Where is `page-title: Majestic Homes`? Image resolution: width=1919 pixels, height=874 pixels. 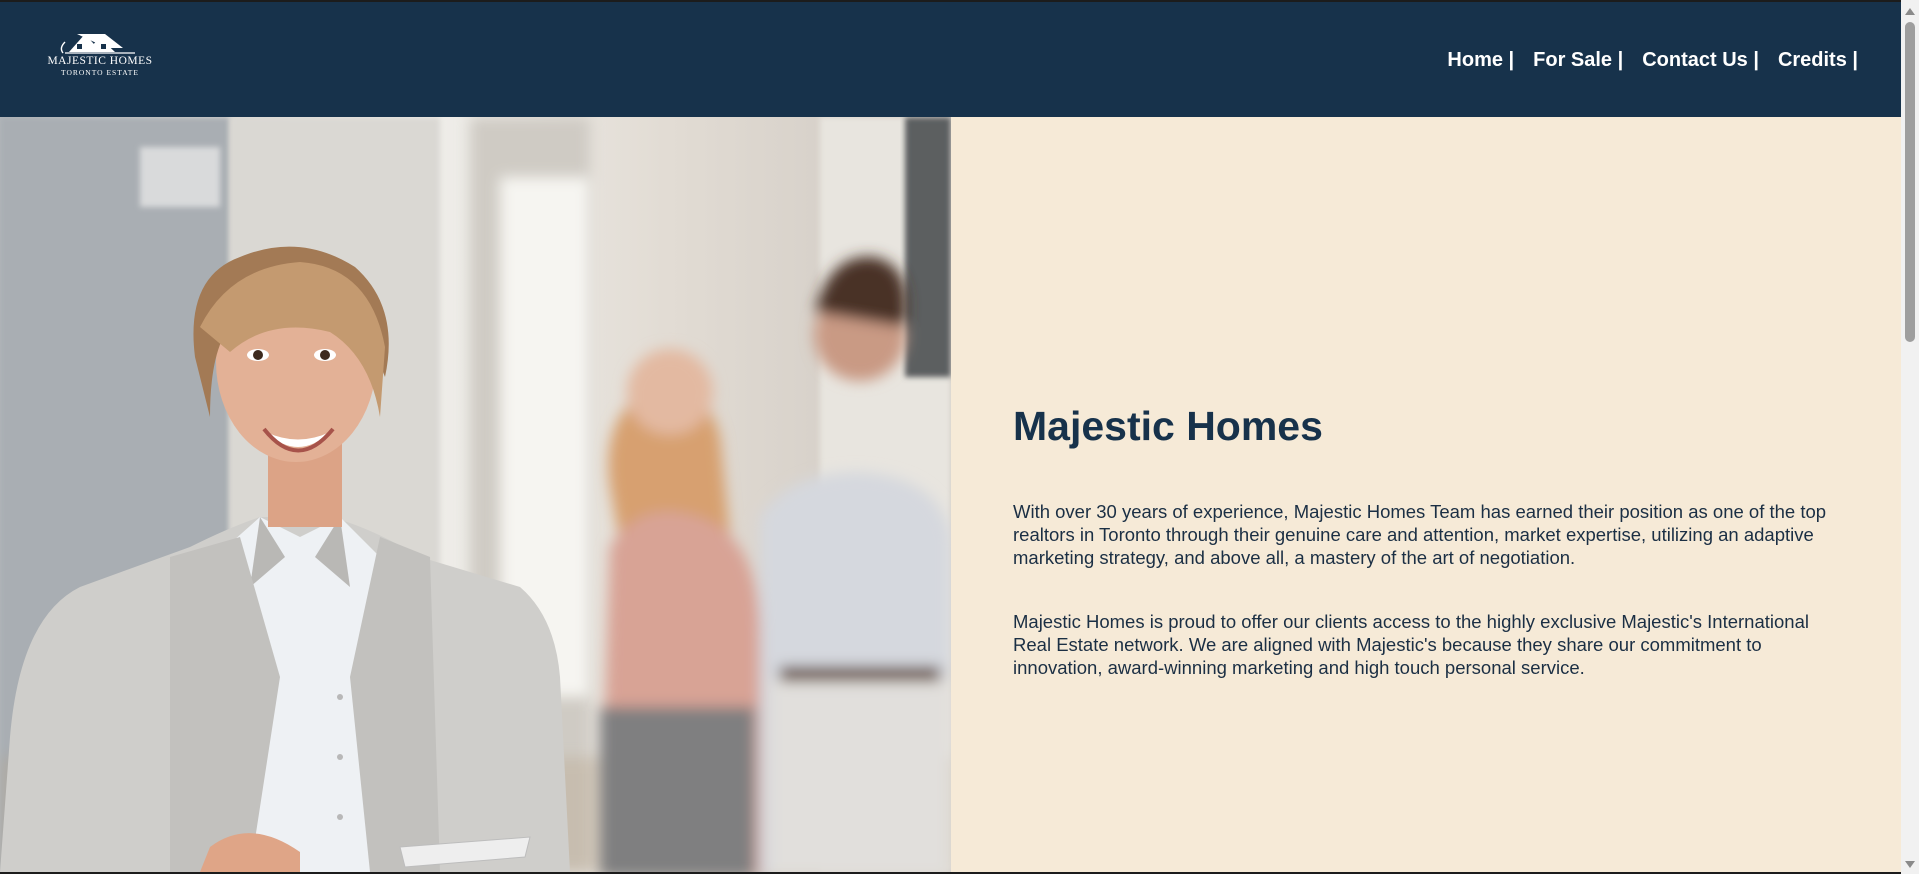 page-title: Majestic Homes is located at coordinates (1168, 426).